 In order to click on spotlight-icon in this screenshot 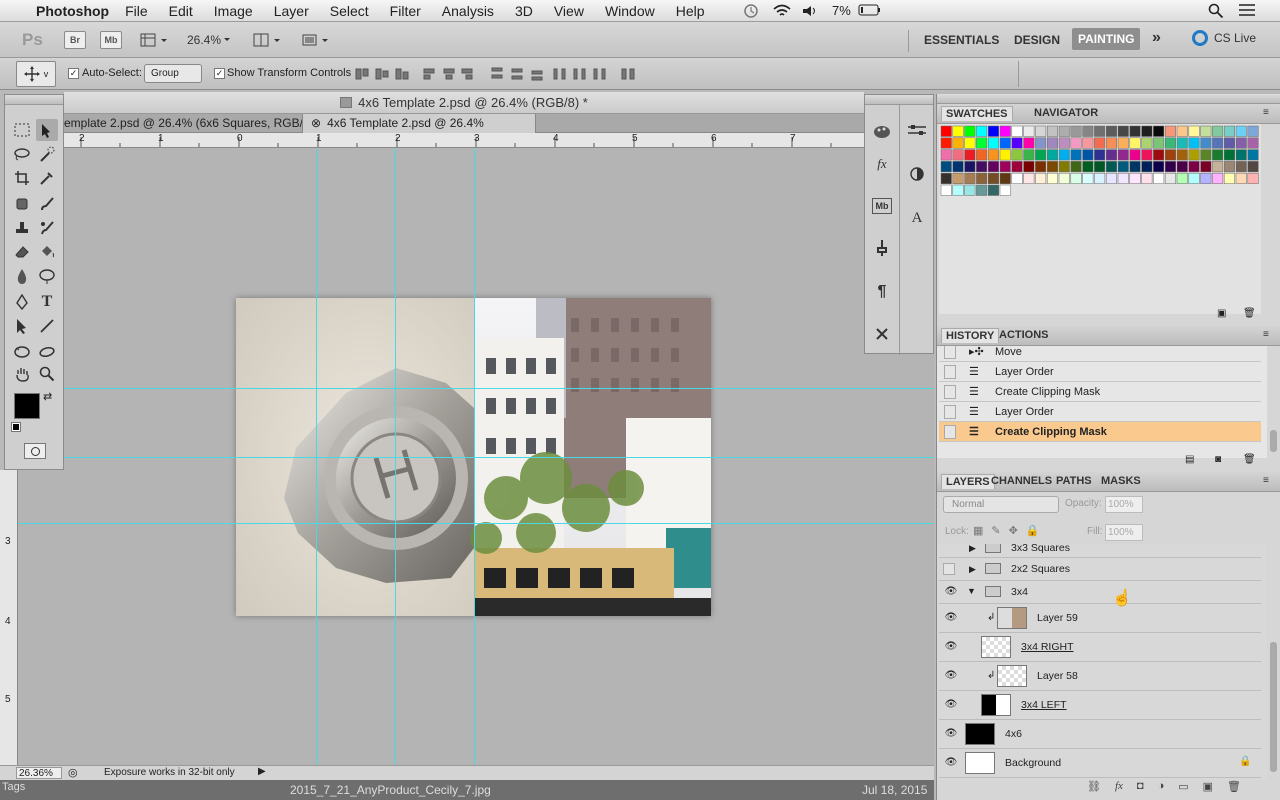, I will do `click(1216, 11)`.